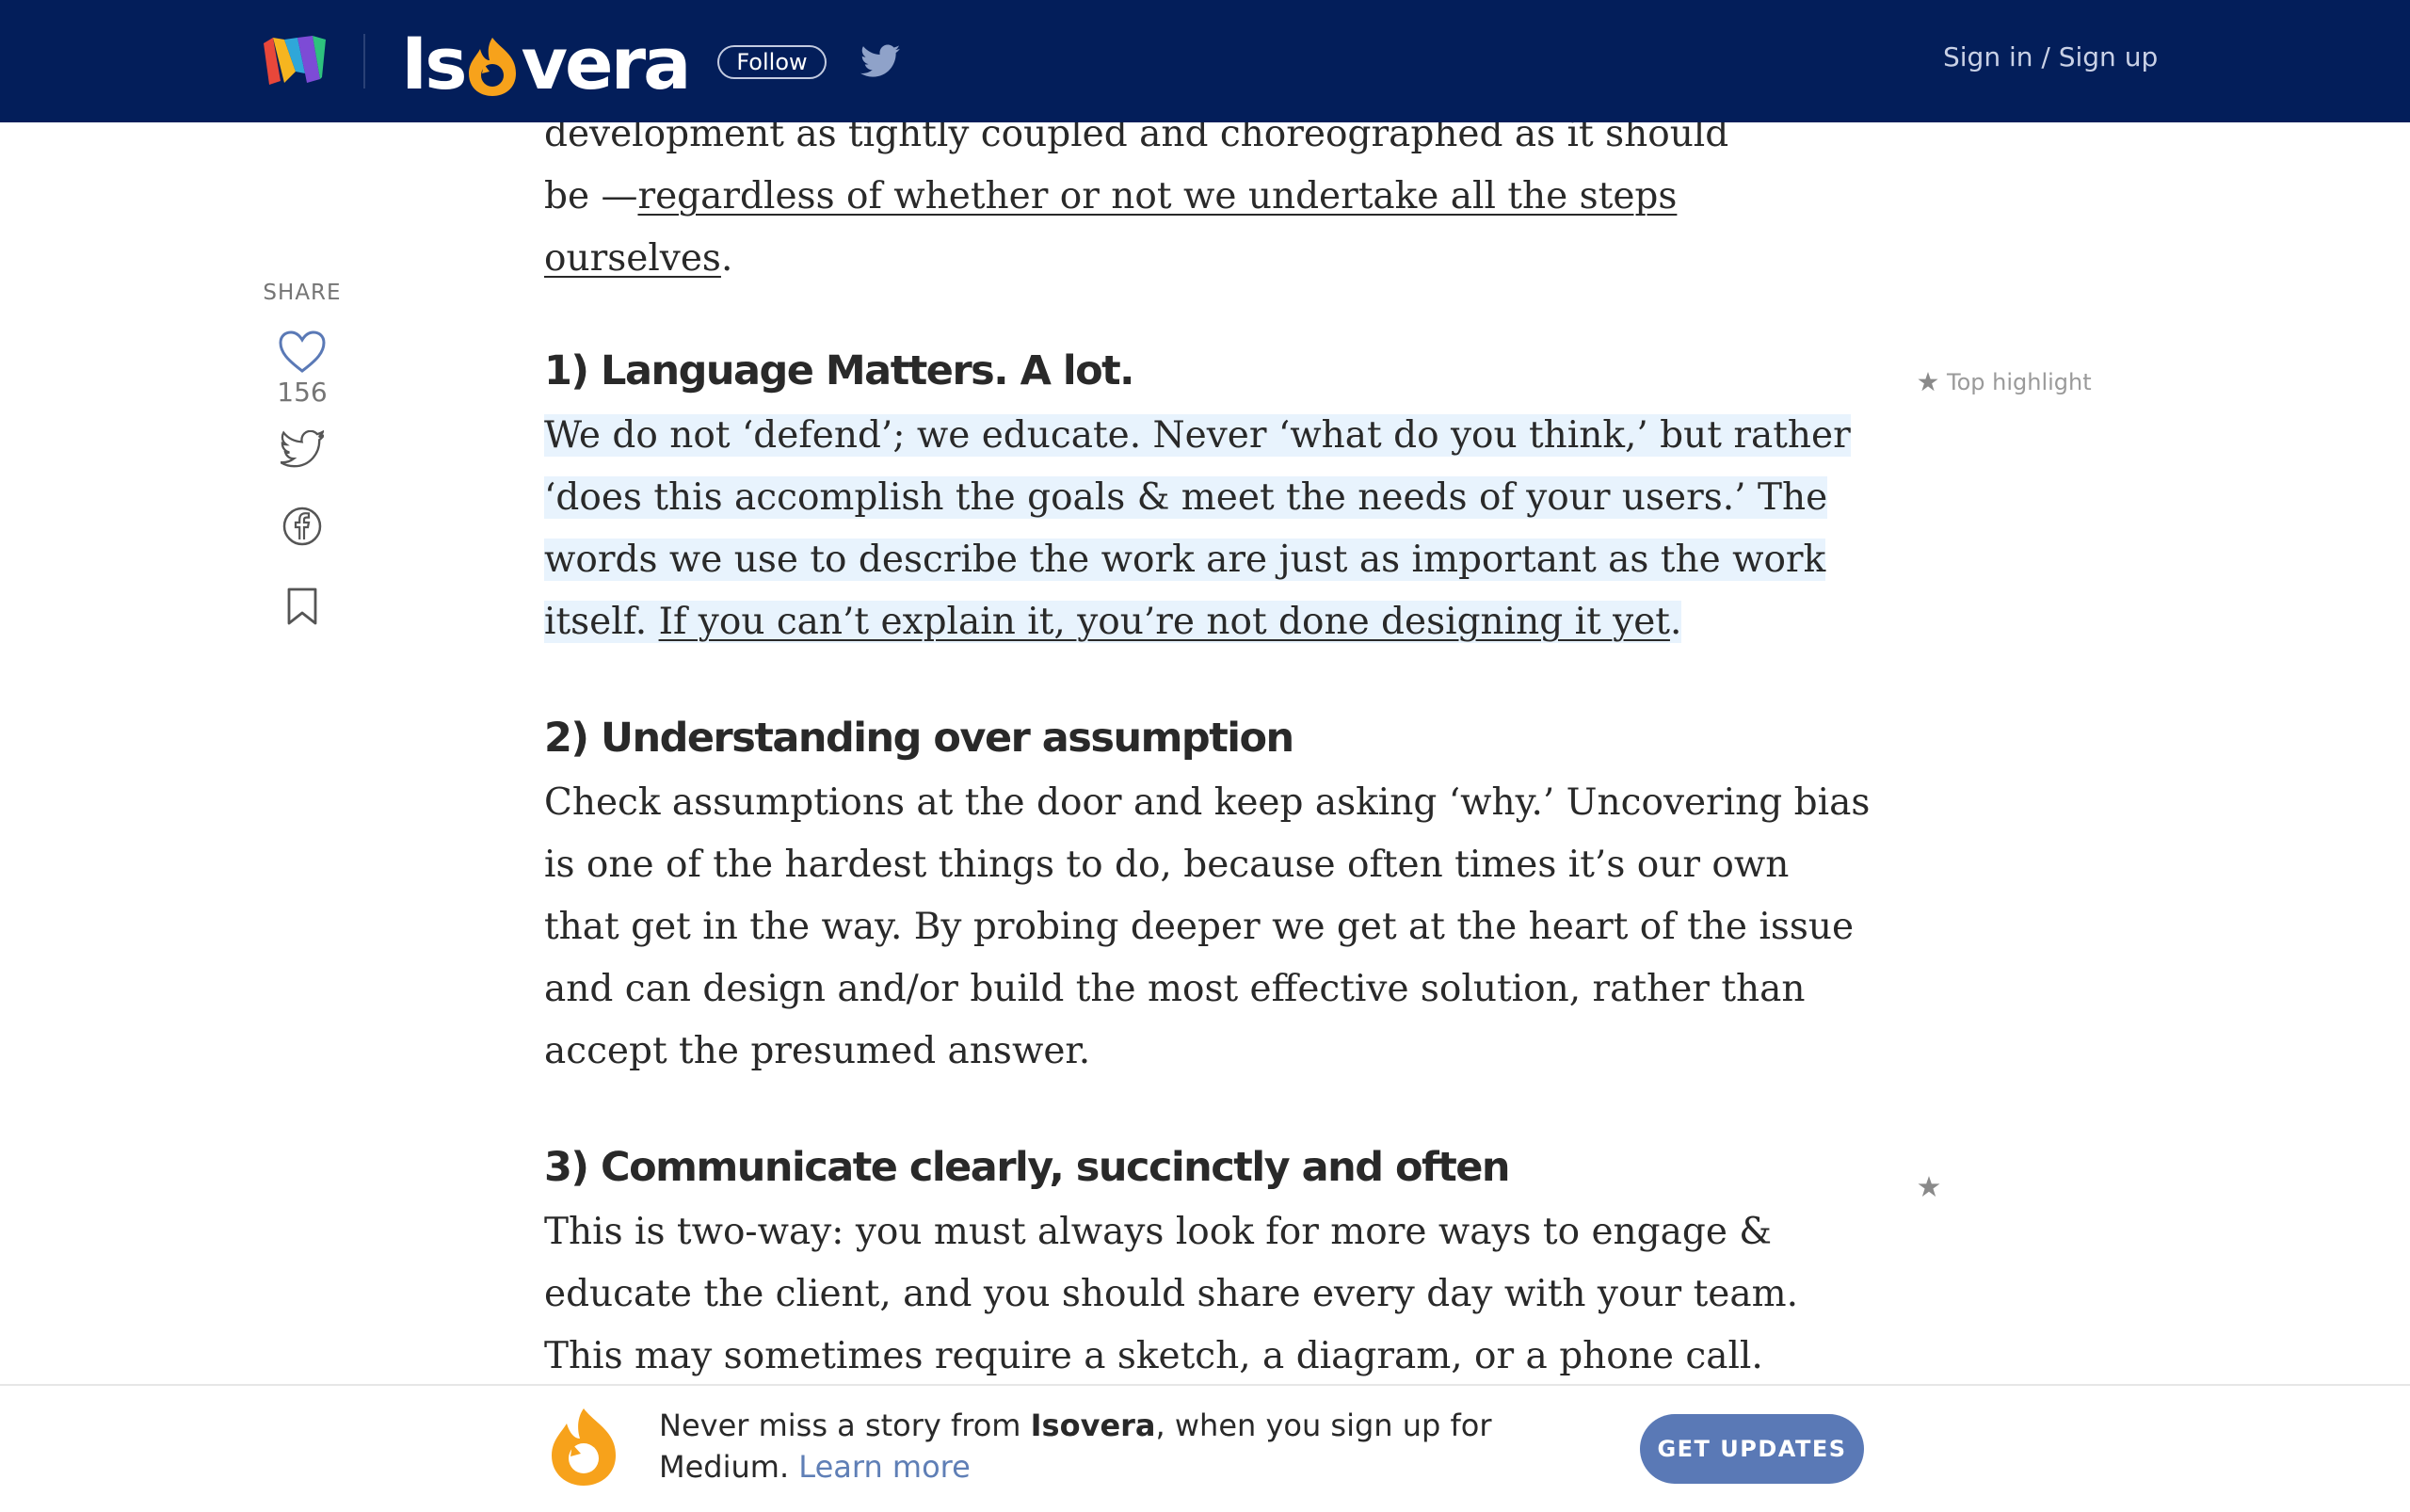 This screenshot has height=1512, width=2410. I want to click on banner-text-before: Never miss a story from, so click(845, 1425).